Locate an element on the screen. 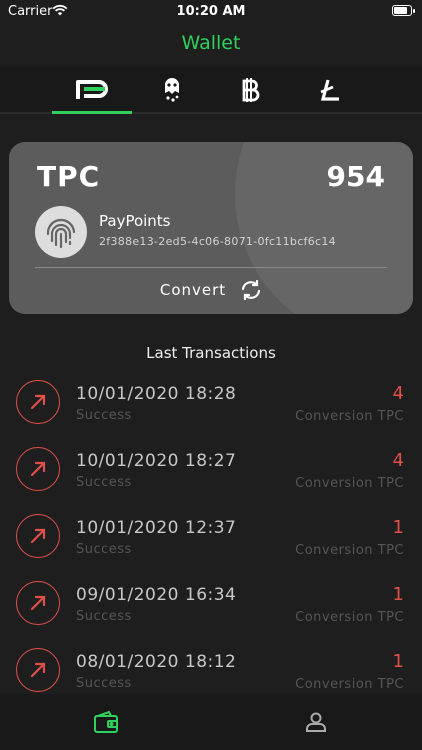 The width and height of the screenshot is (422, 750). tab-paypoints is located at coordinates (92, 90).